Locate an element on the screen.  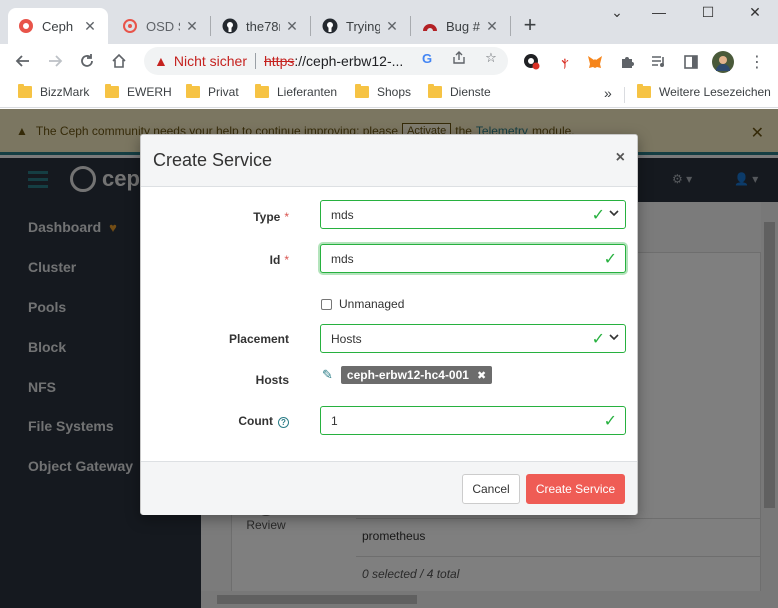
placement-value: Hosts is located at coordinates (346, 338).